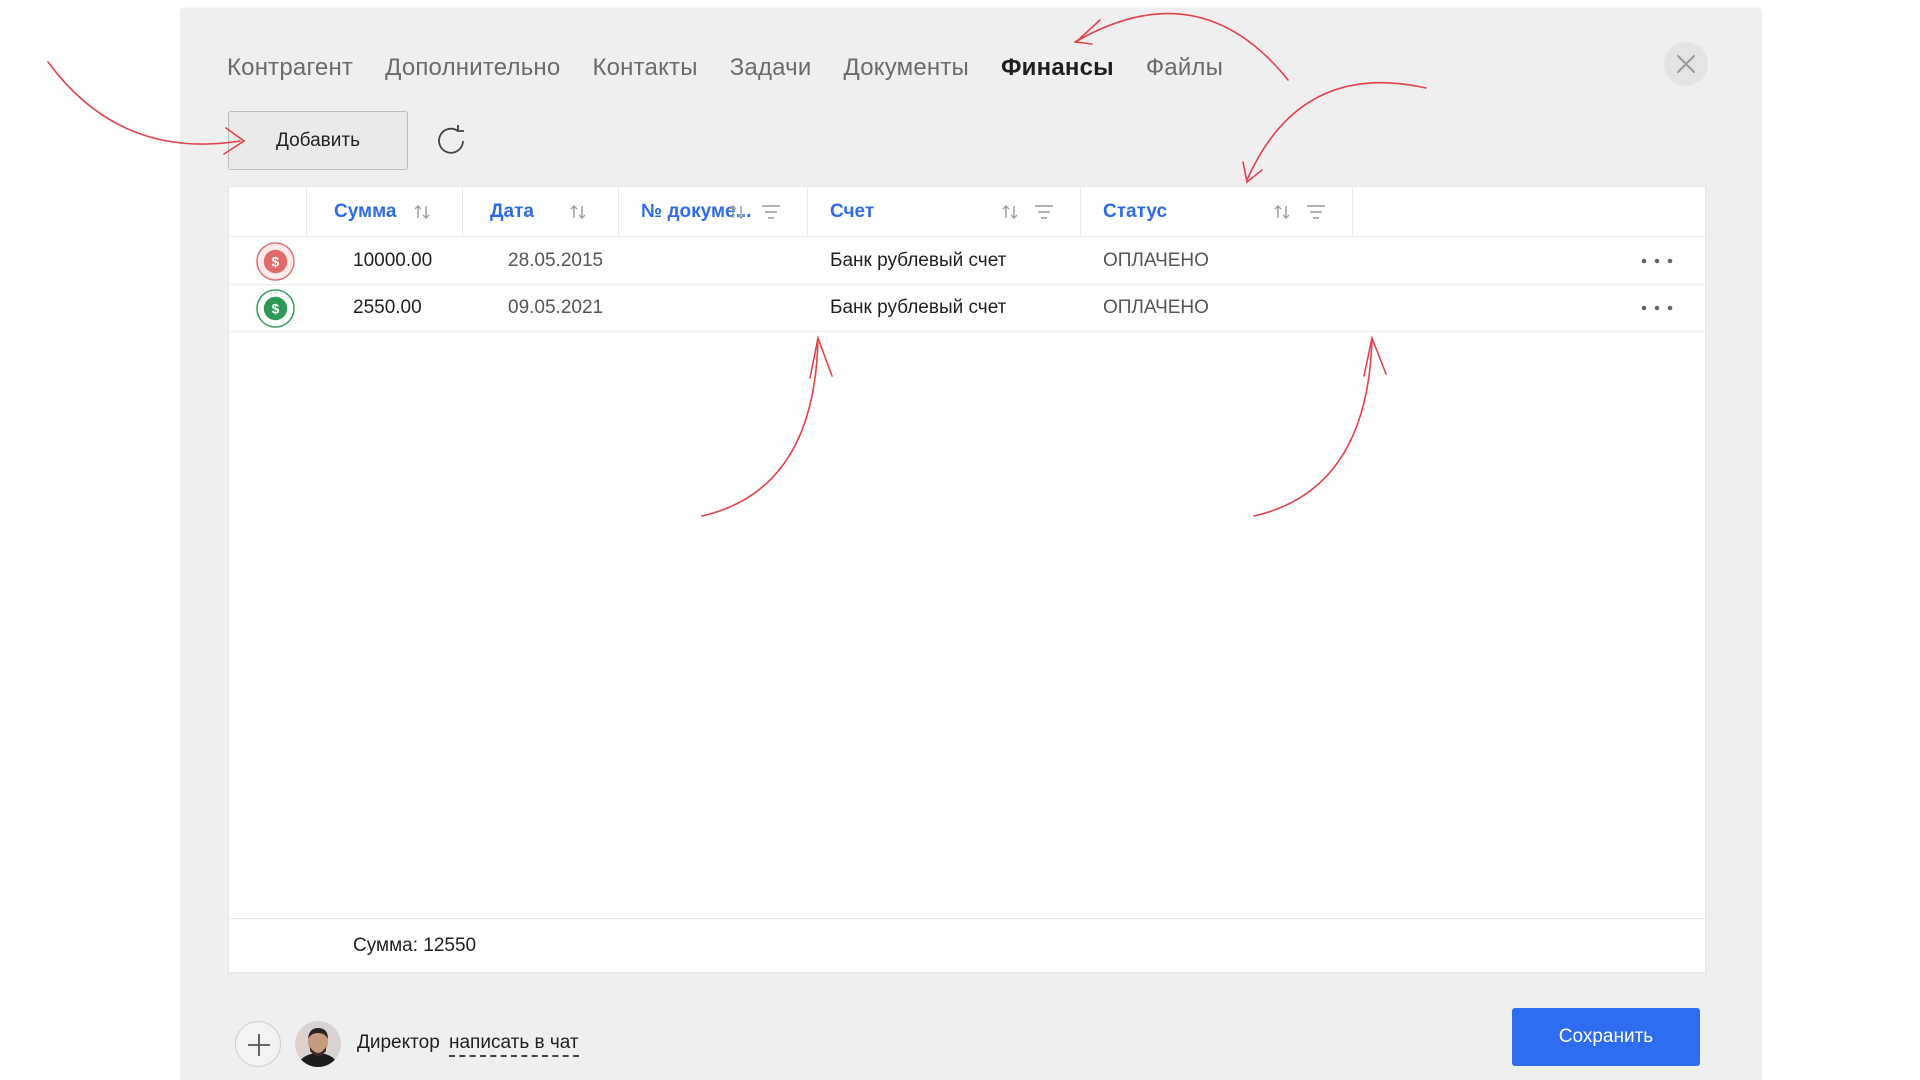  Describe the element at coordinates (967, 945) in the screenshot. I see `table-footer: Сумма: 12550` at that location.